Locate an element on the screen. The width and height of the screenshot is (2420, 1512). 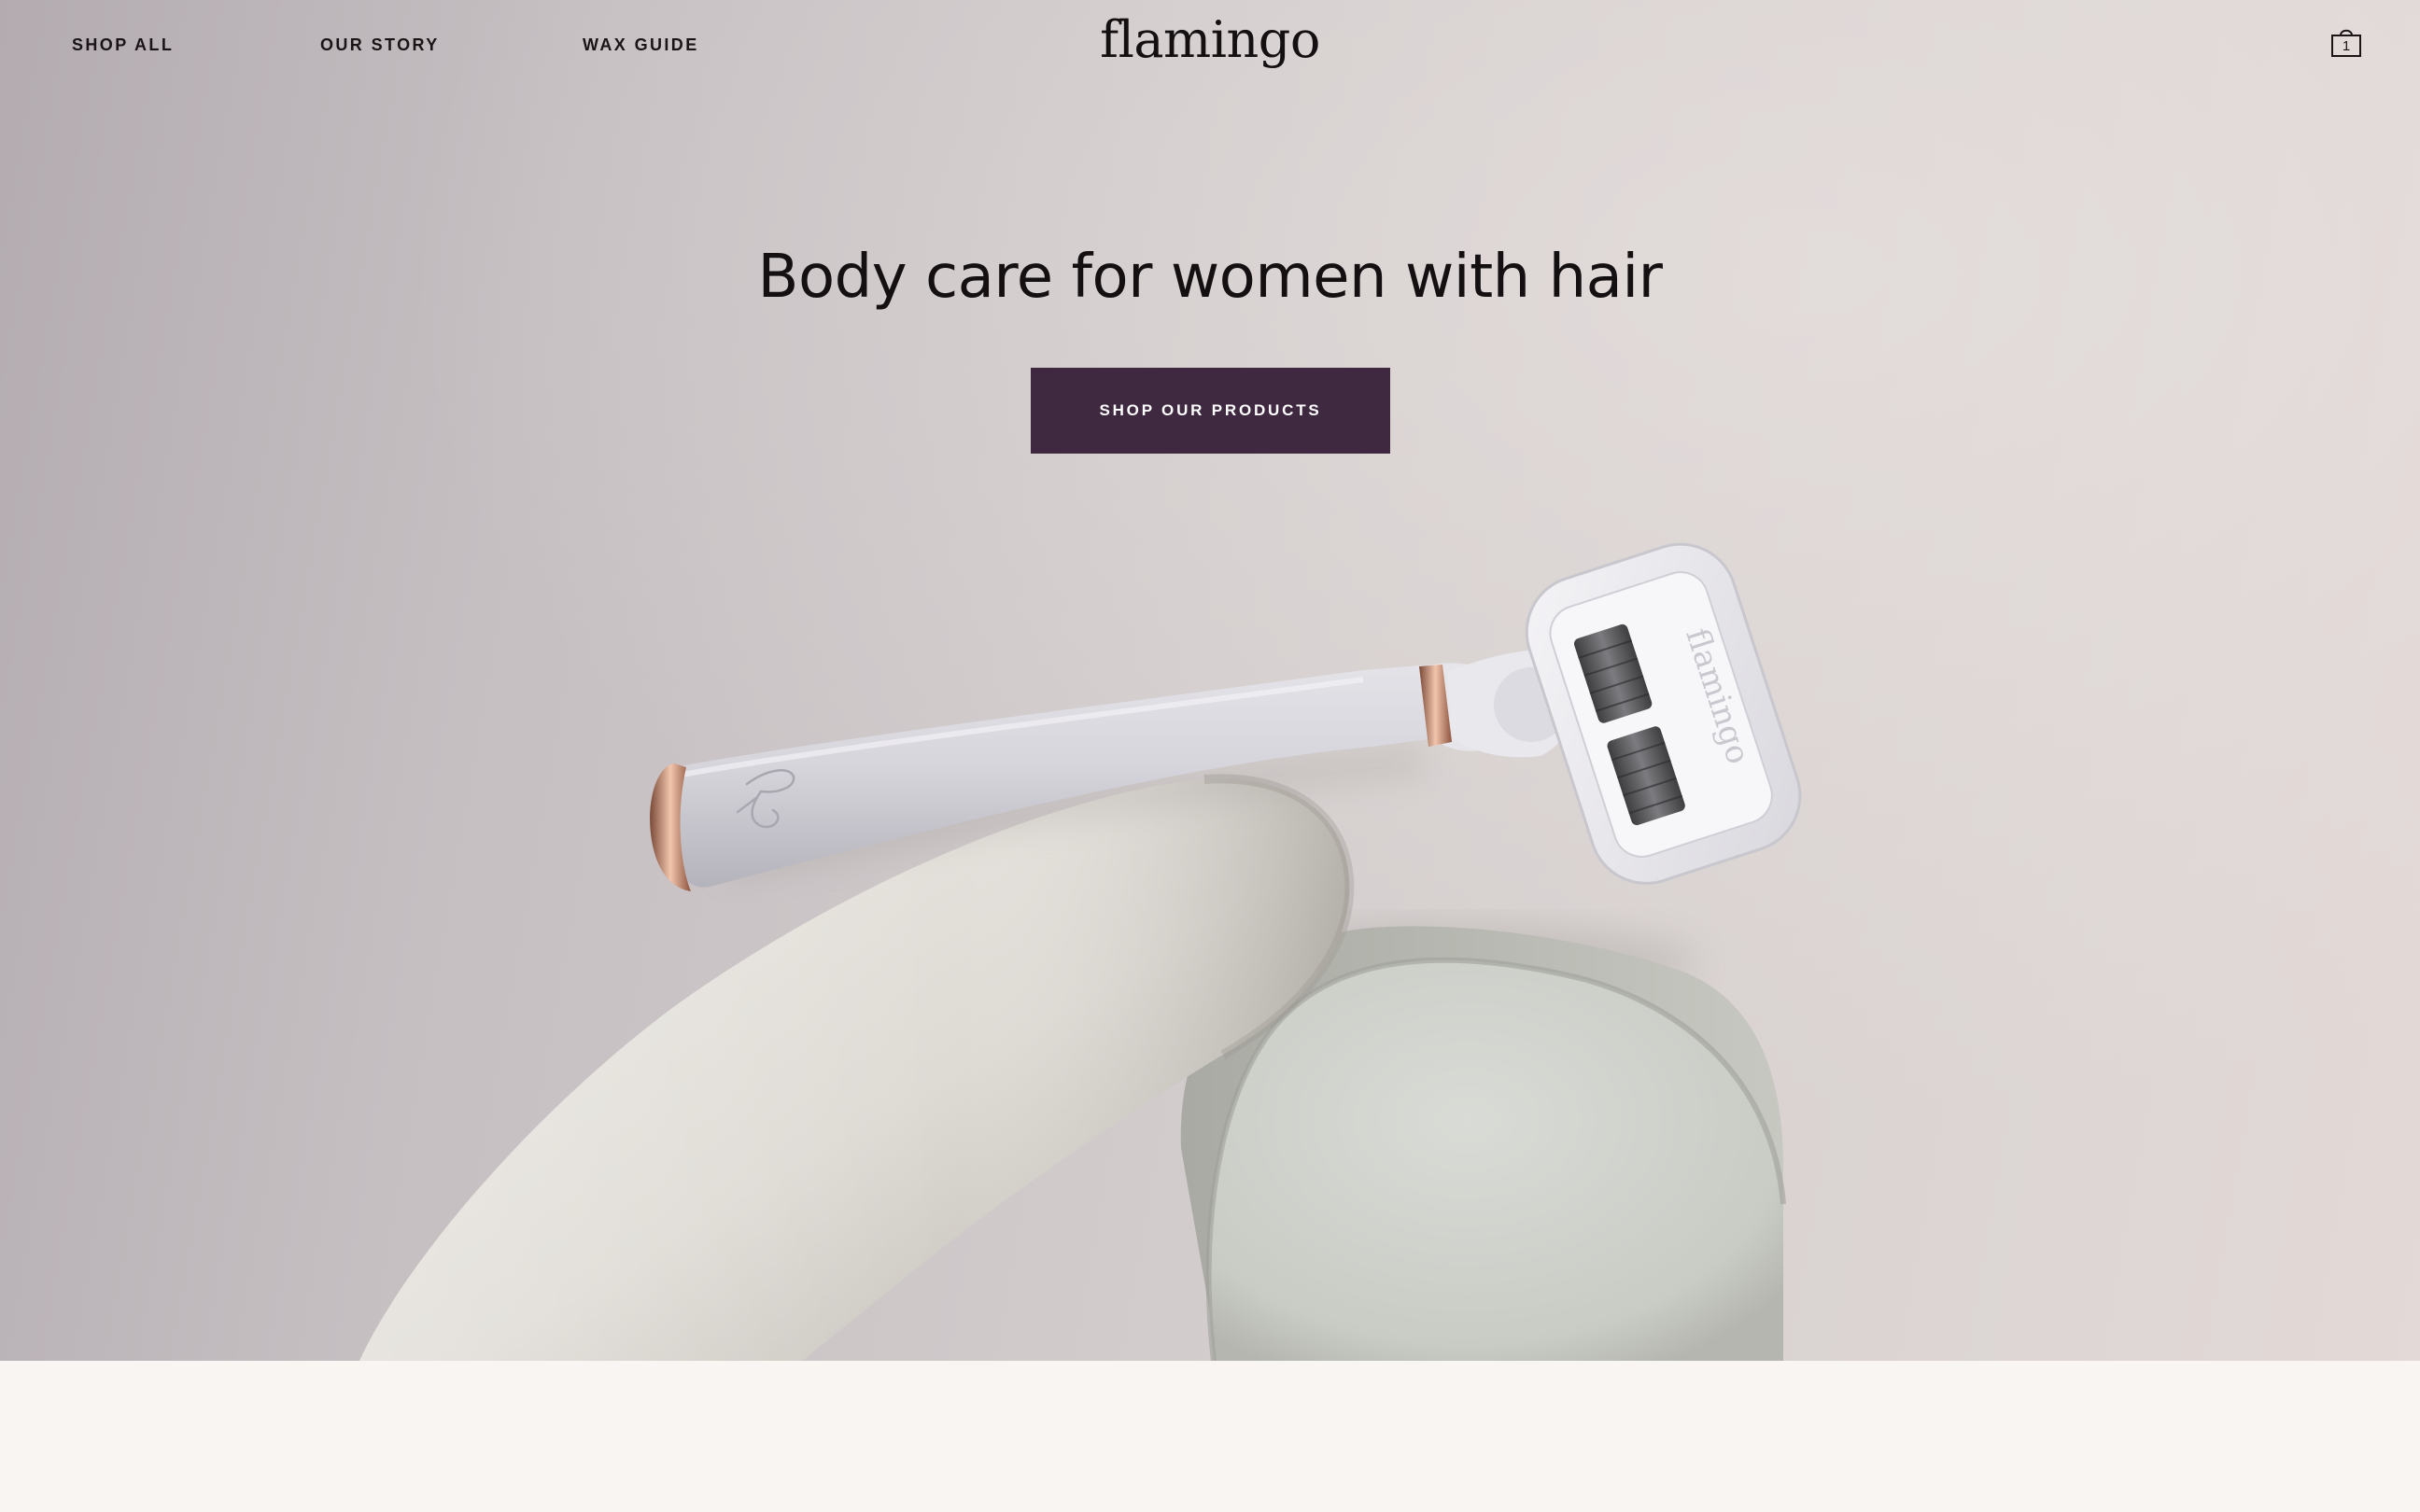
cart-count: 1 is located at coordinates (2346, 46).